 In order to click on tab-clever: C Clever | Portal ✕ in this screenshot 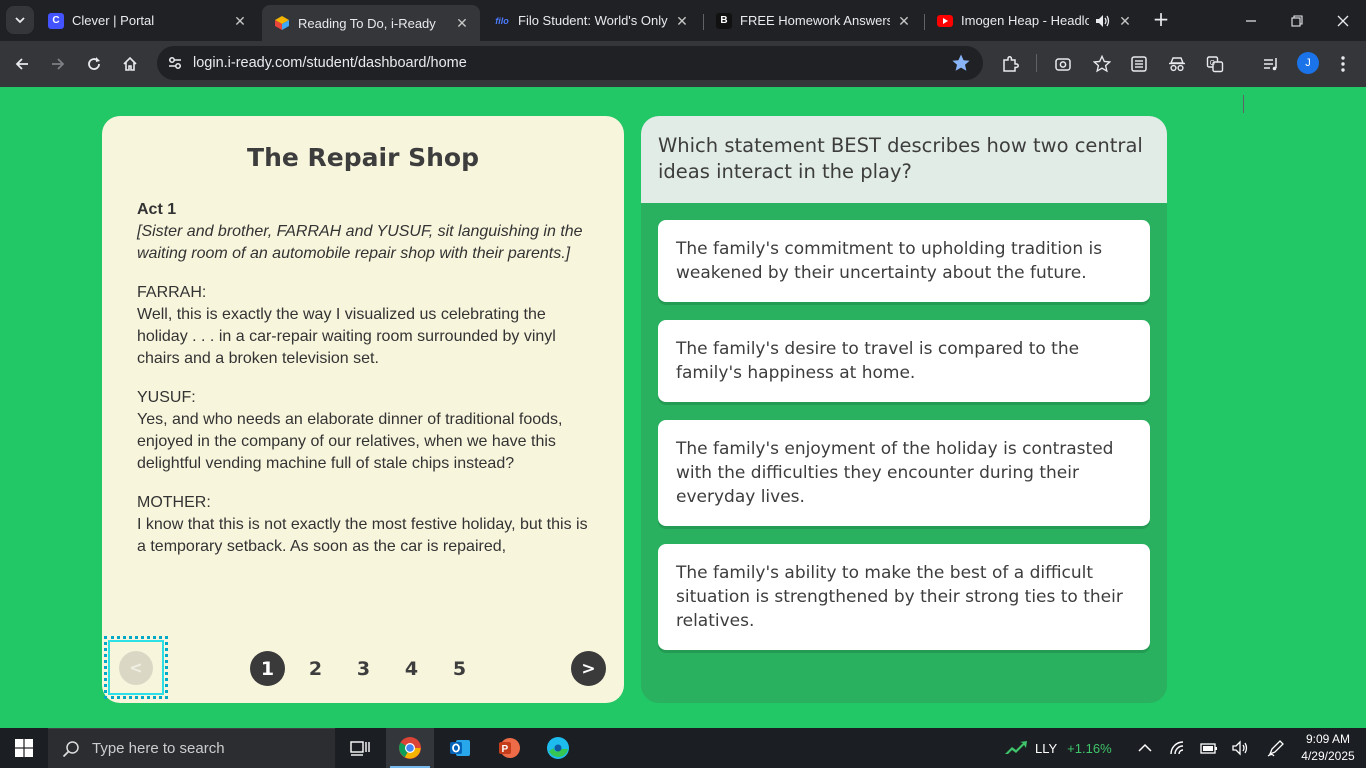, I will do `click(147, 20)`.